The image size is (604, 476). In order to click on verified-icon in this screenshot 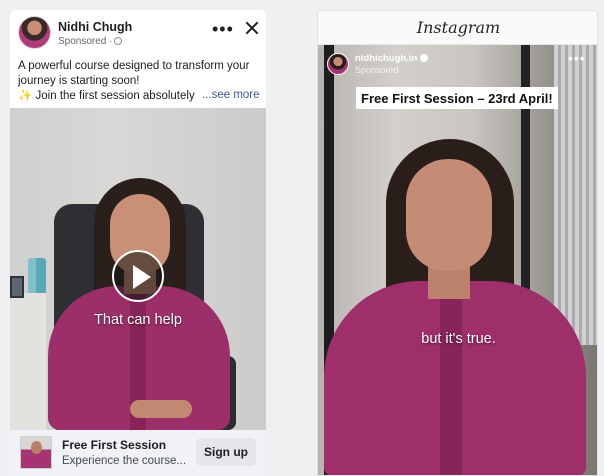, I will do `click(424, 58)`.